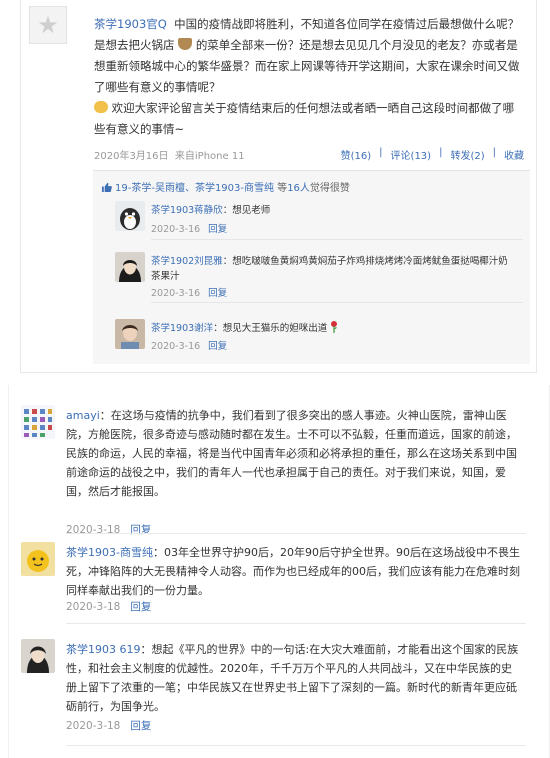  I want to click on post-author-link: 茶学1903官Q, so click(130, 24).